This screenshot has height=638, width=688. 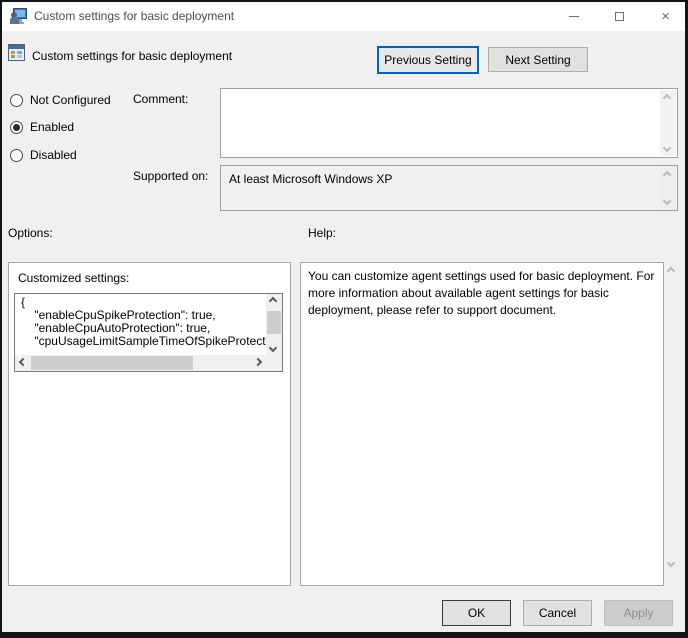 What do you see at coordinates (74, 278) in the screenshot?
I see `customized-settings-label: Customized settings:` at bounding box center [74, 278].